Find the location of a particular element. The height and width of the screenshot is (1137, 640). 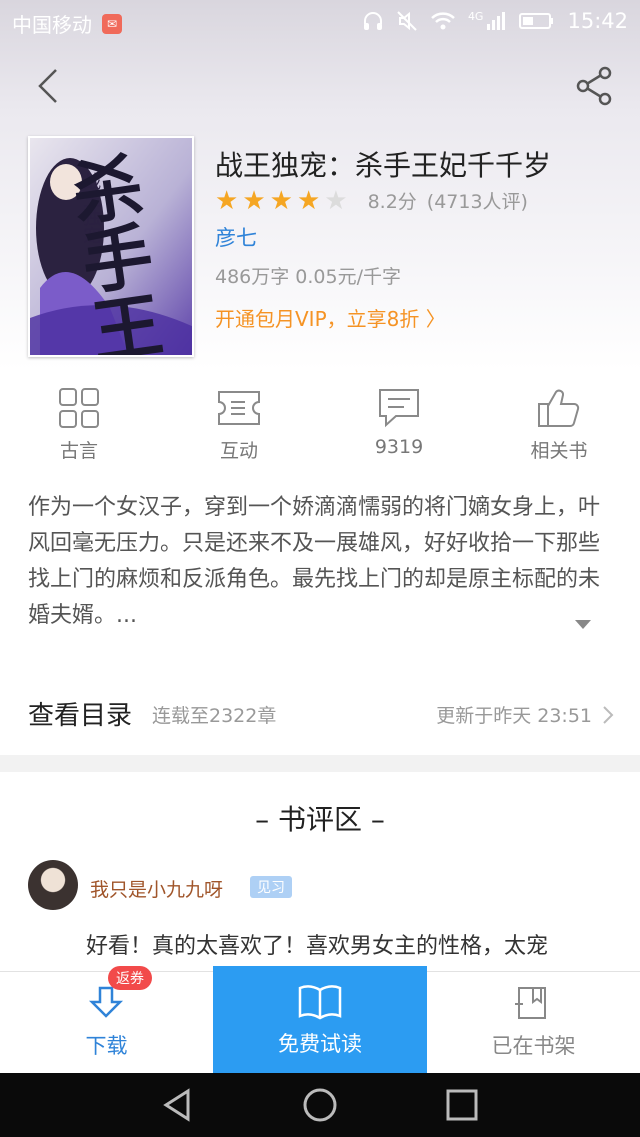

back-button is located at coordinates (50, 86).